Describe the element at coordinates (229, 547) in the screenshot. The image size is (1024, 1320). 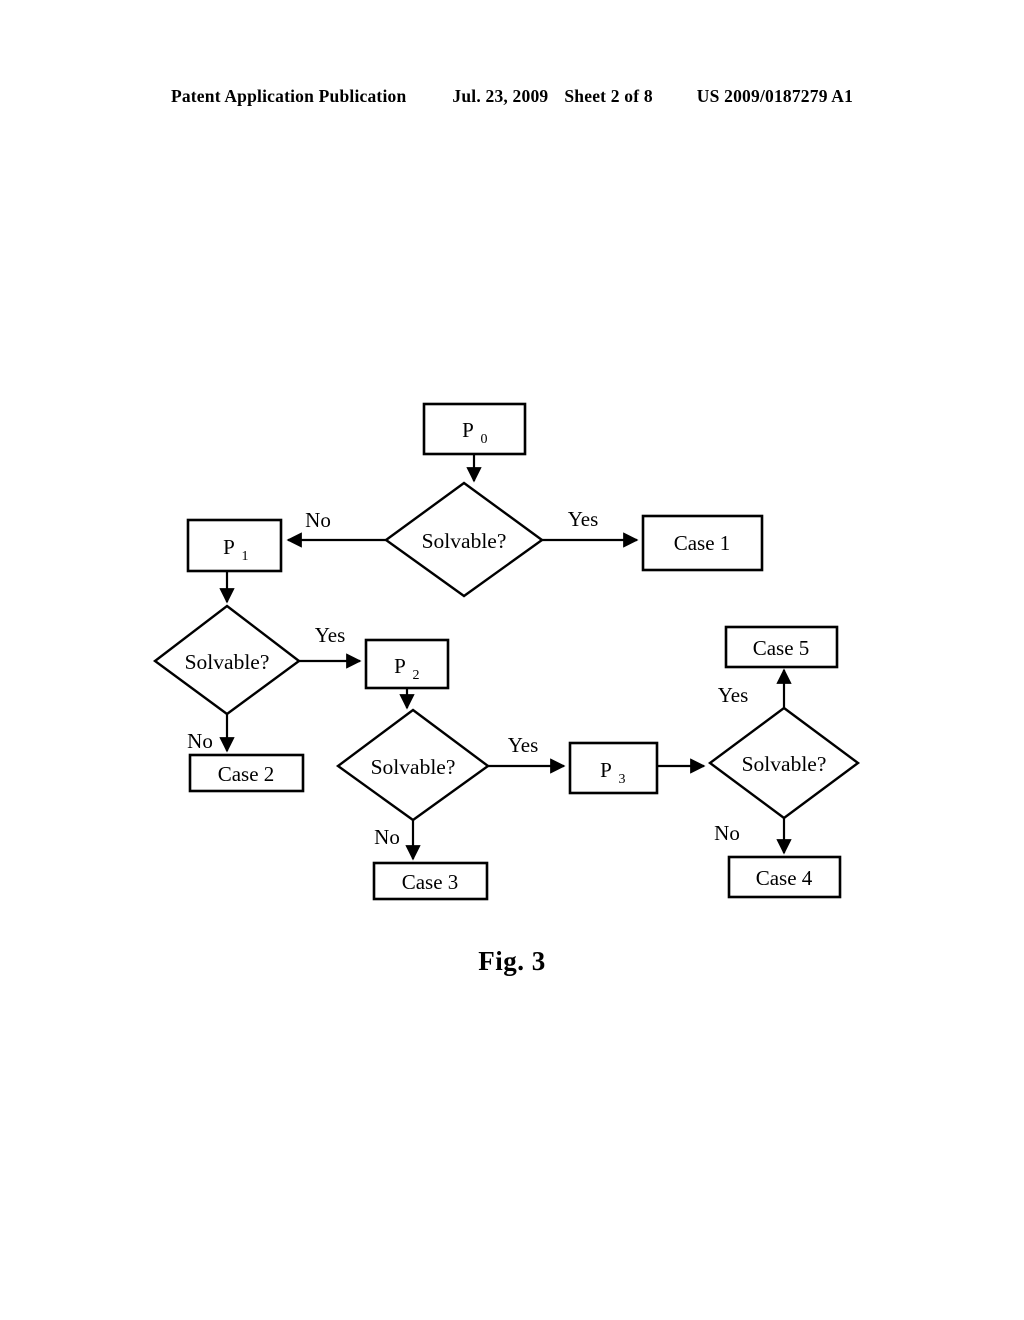
I see `p1-label: P` at that location.